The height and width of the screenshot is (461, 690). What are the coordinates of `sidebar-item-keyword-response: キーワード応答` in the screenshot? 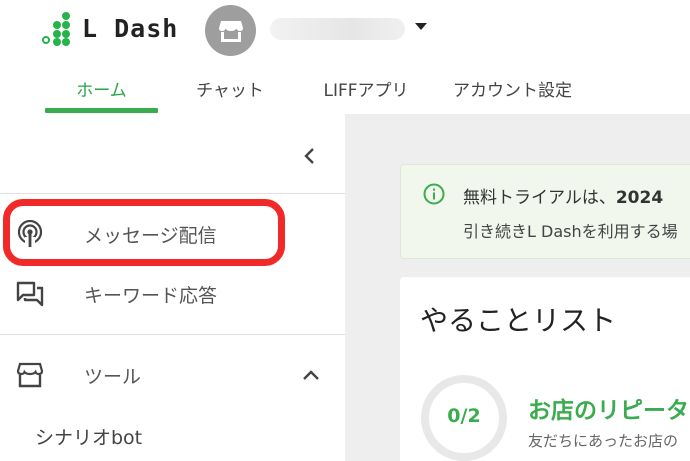 It's located at (172, 294).